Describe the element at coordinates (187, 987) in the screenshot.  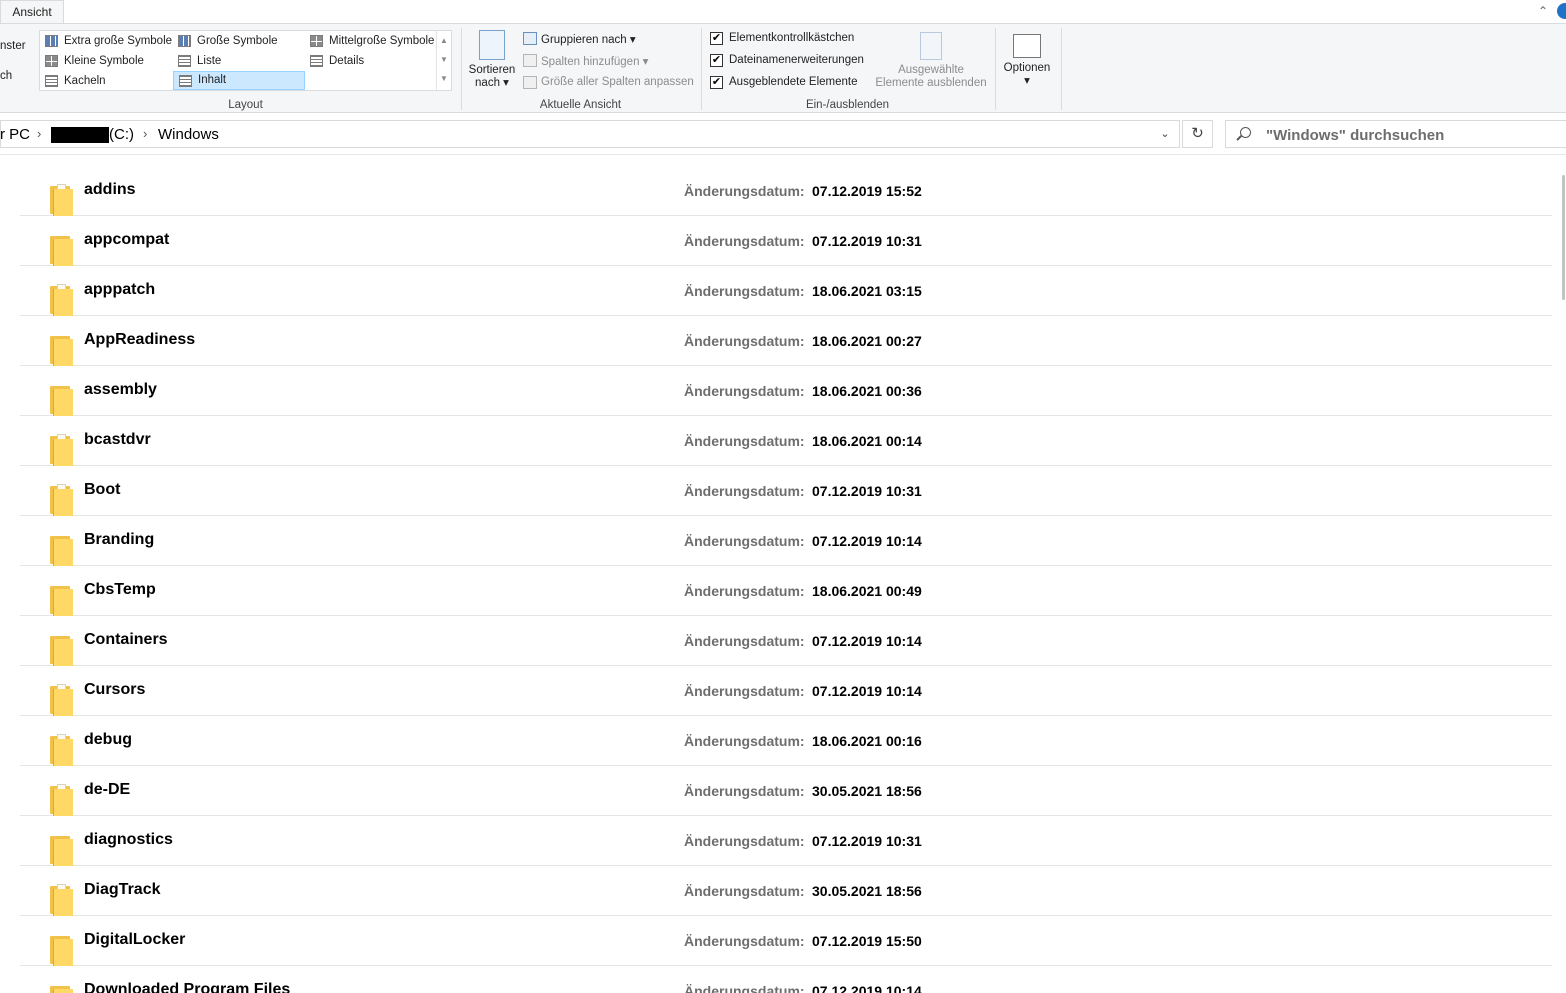
I see `item-name: Downloaded Program Files` at that location.